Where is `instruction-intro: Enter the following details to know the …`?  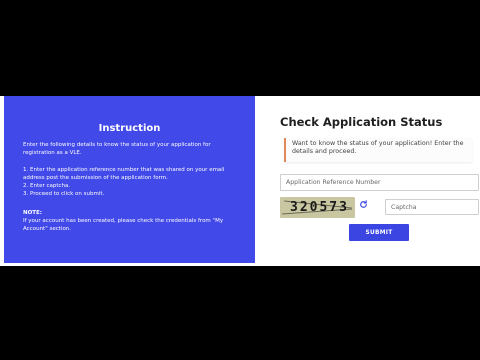 instruction-intro: Enter the following details to know the … is located at coordinates (117, 149).